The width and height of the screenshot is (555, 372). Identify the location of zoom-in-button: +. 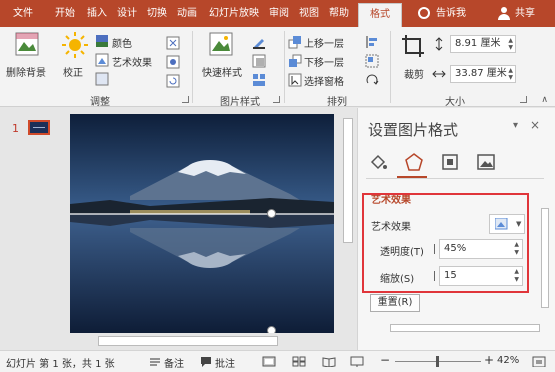
(489, 360).